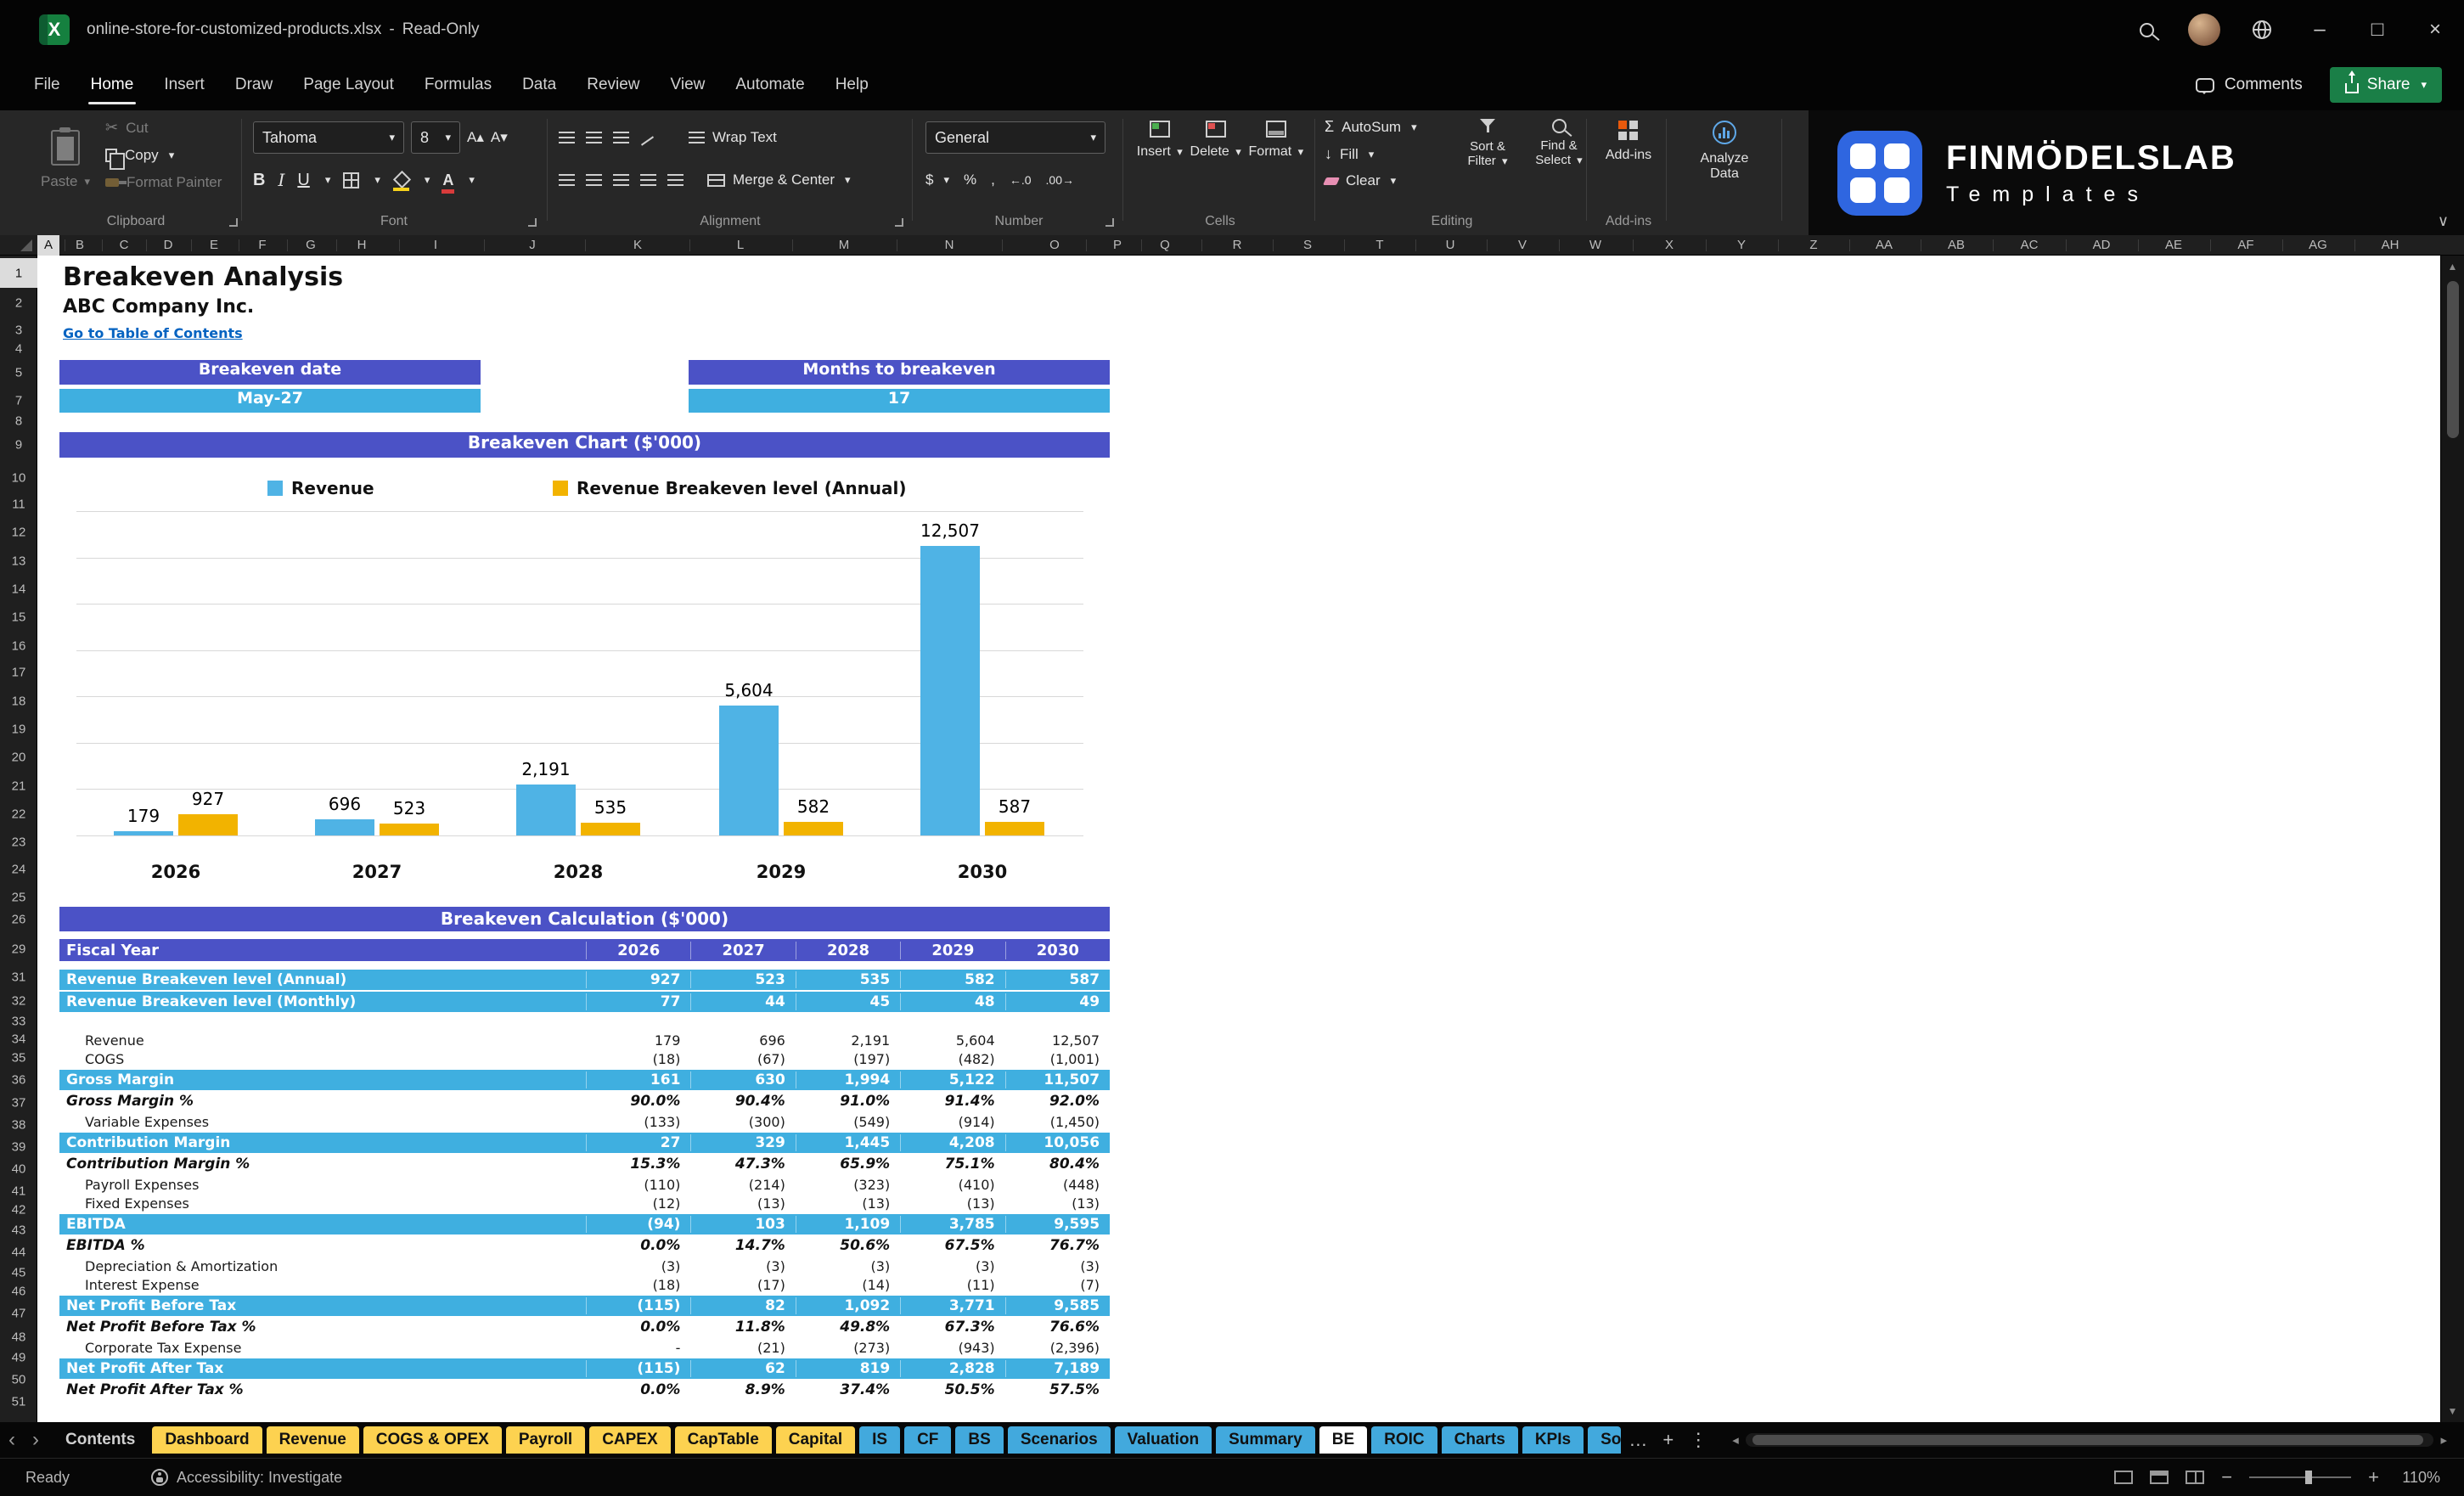  I want to click on close-button: ×, so click(2435, 29).